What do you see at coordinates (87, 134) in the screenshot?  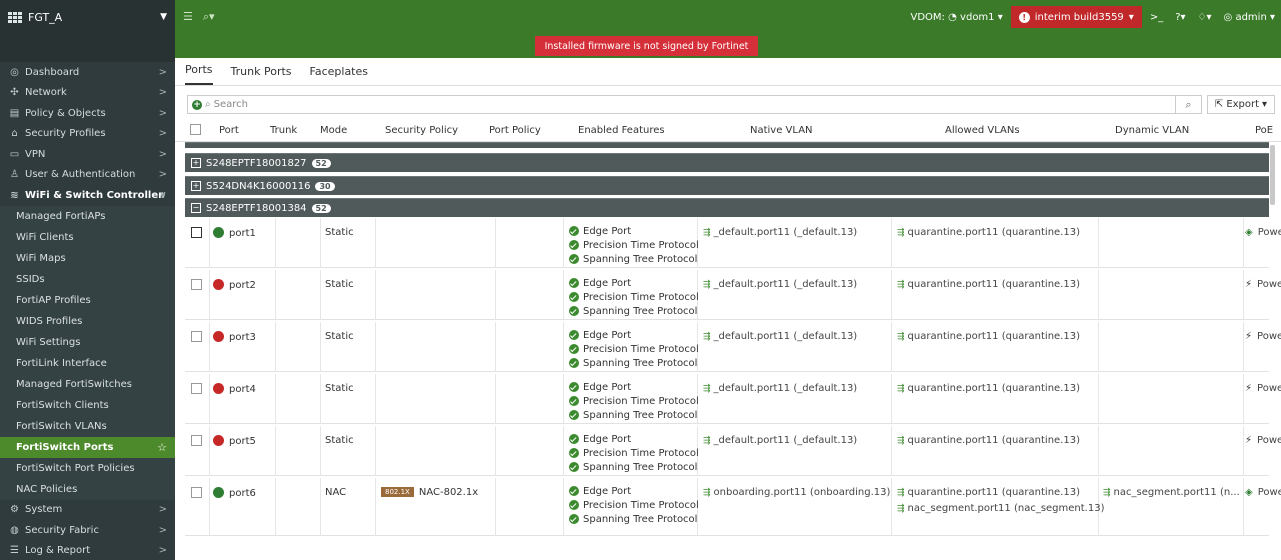 I see `nav-item: ⌂ Security Profiles >` at bounding box center [87, 134].